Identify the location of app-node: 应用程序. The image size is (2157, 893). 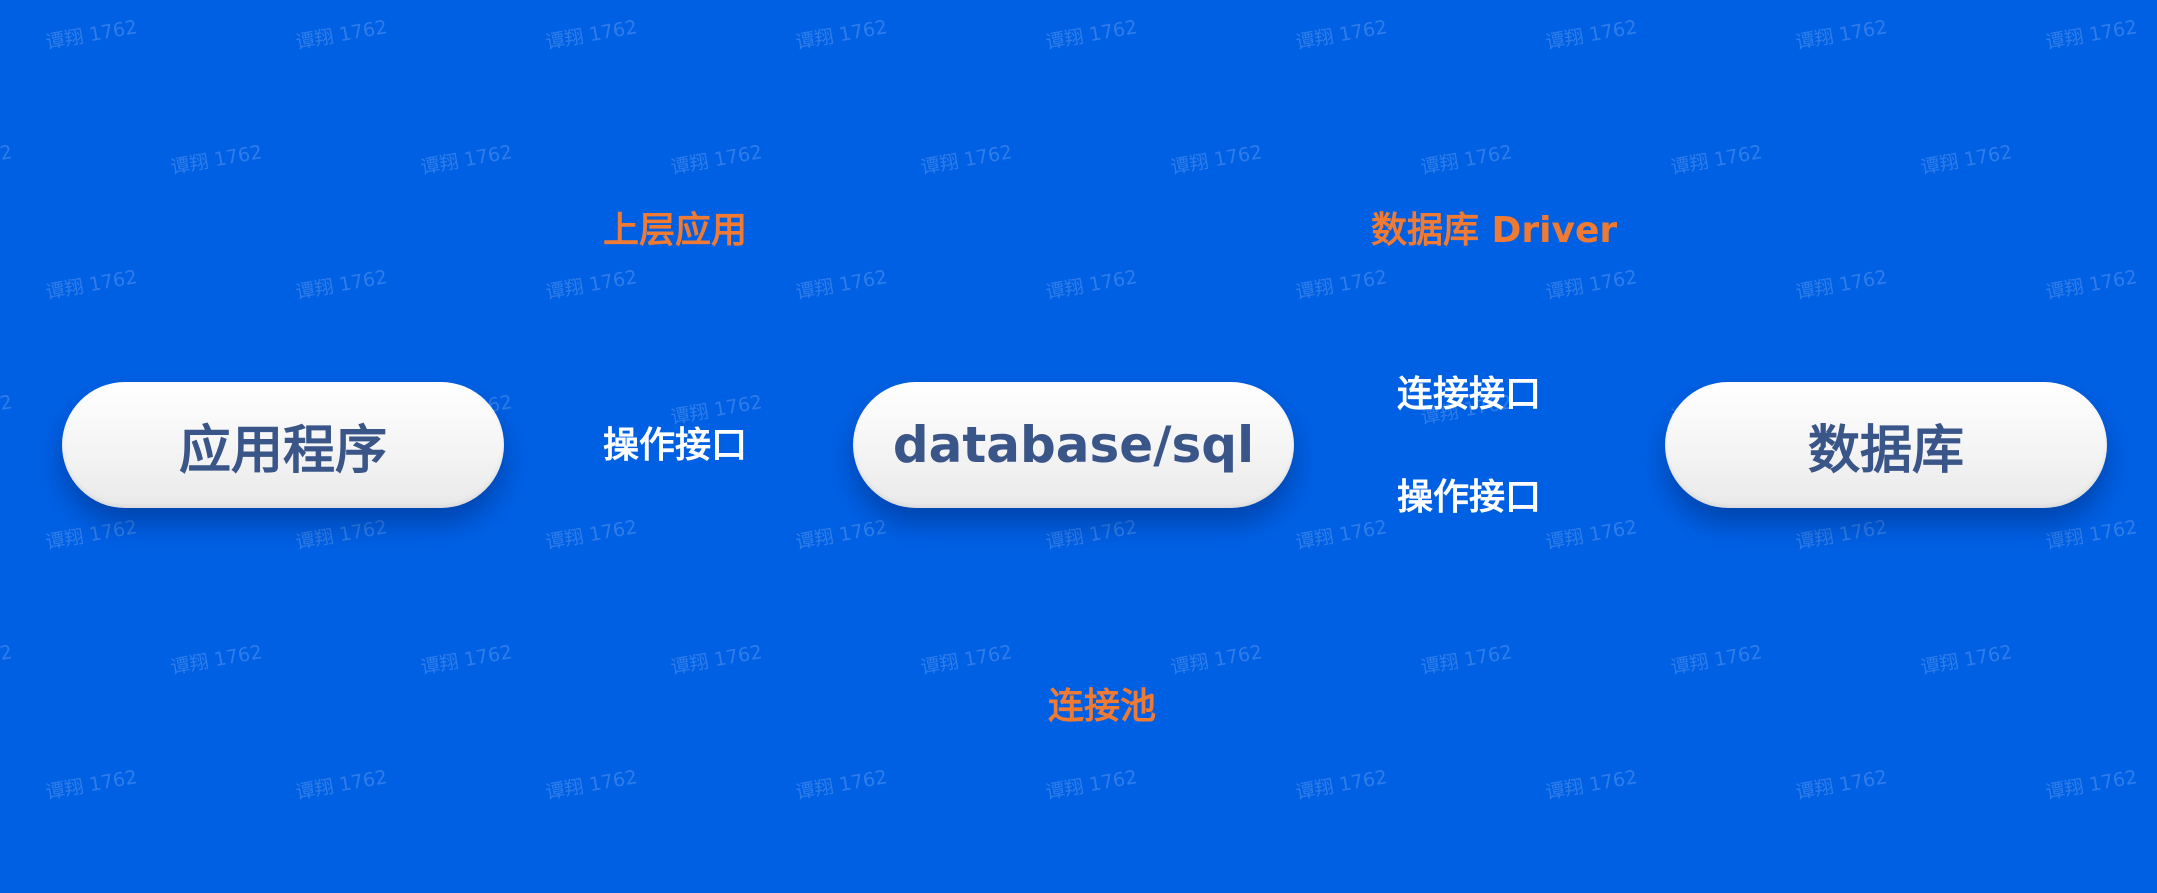
(283, 445).